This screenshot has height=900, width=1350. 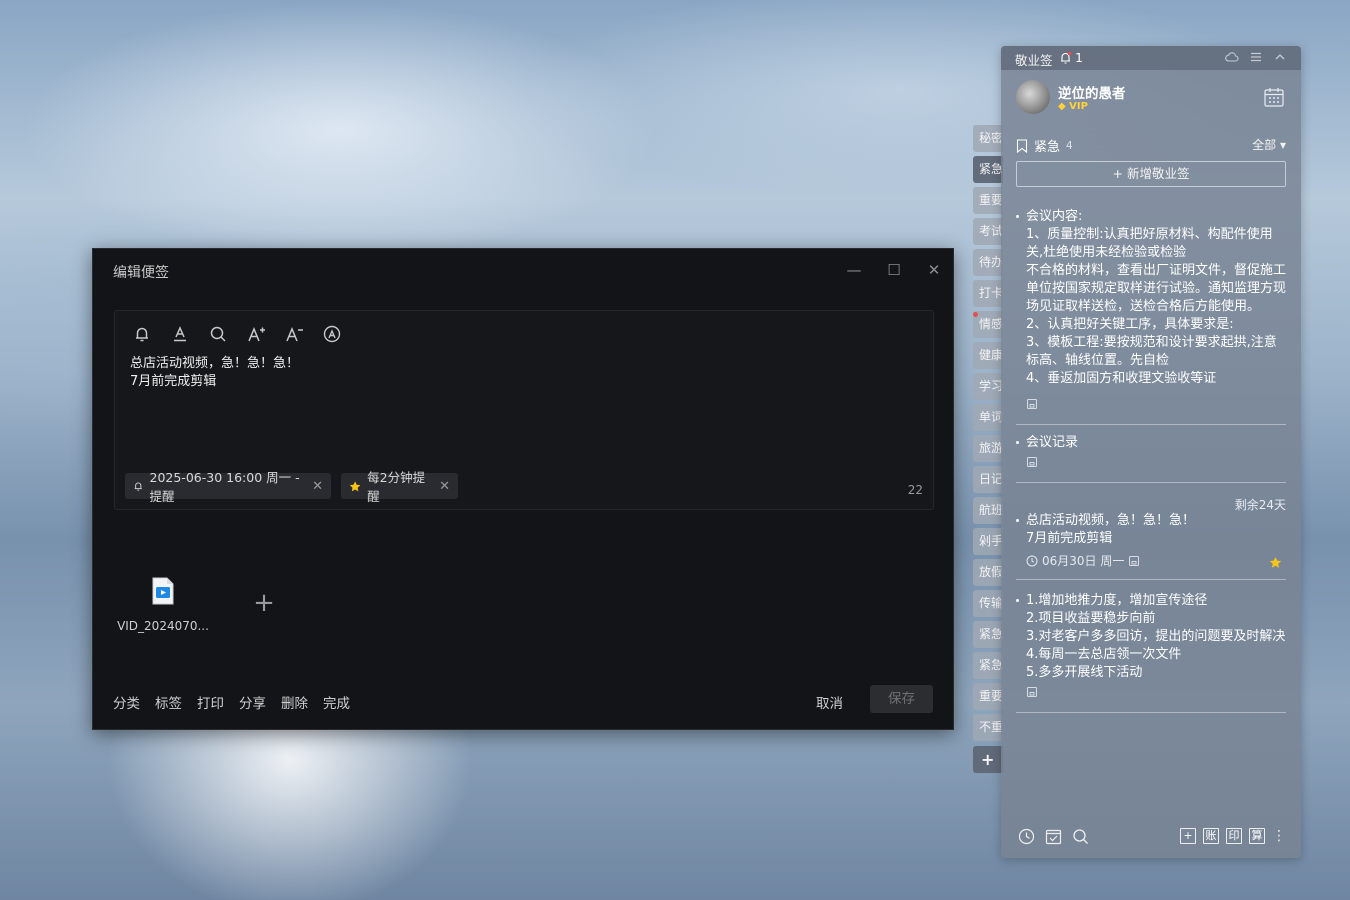 I want to click on unread-dot, so click(x=975, y=314).